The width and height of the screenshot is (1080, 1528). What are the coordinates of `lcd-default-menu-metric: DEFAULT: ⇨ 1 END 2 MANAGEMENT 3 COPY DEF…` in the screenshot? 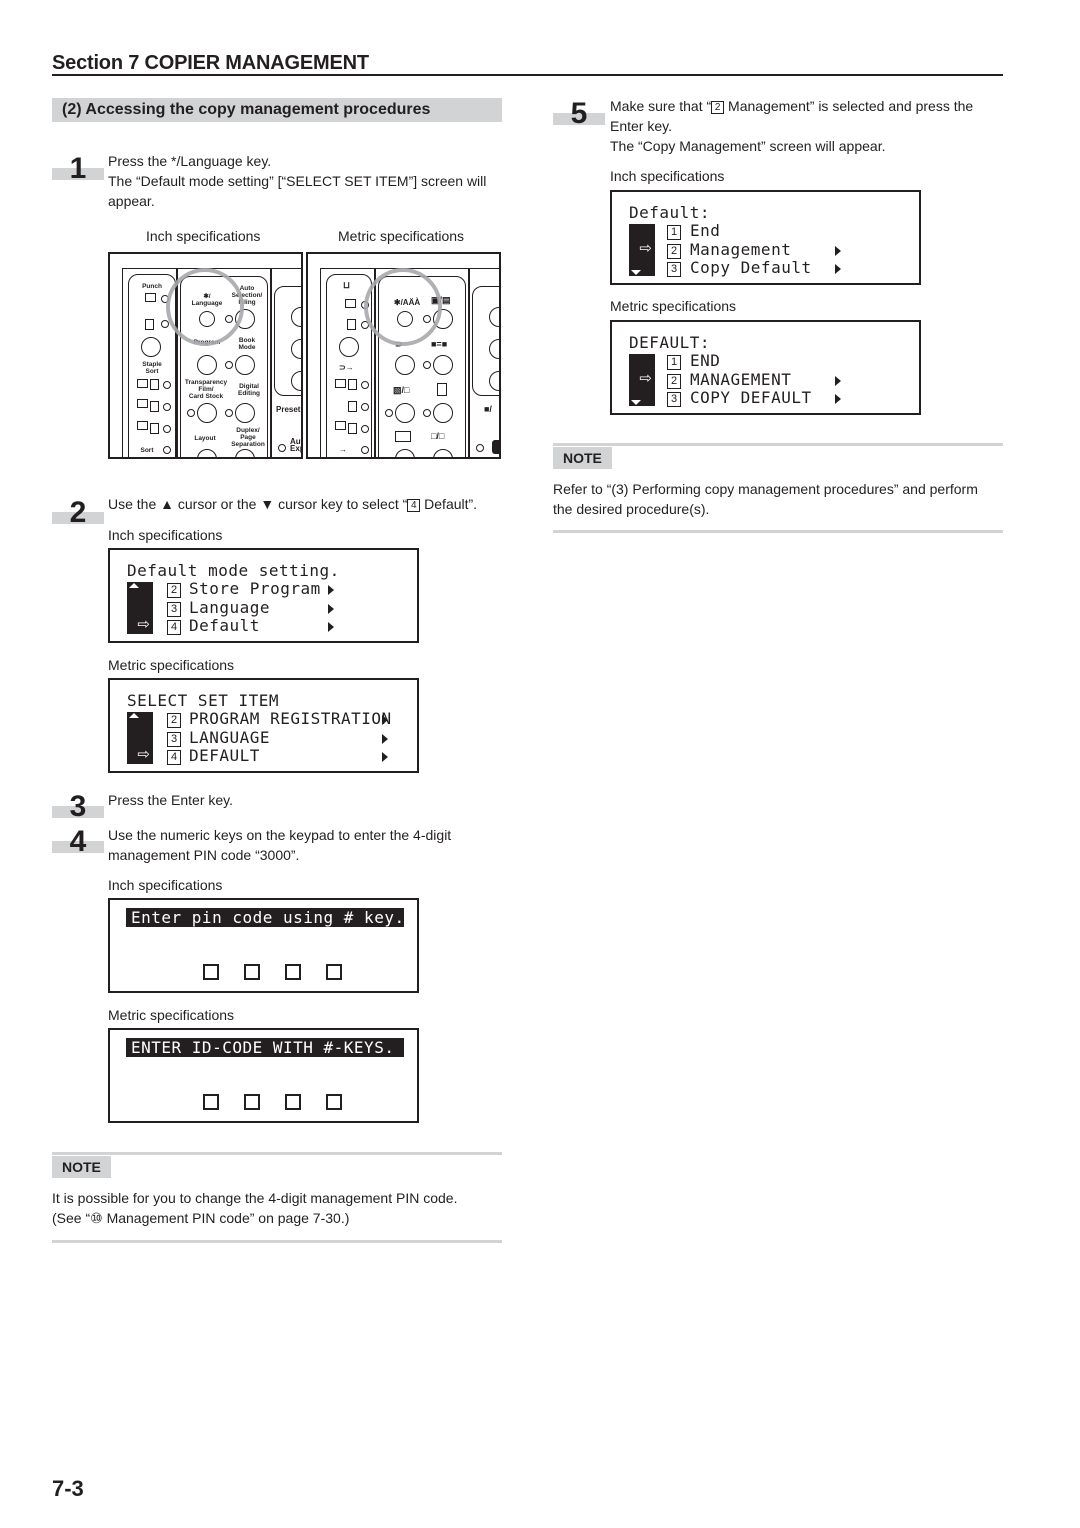 It's located at (765, 367).